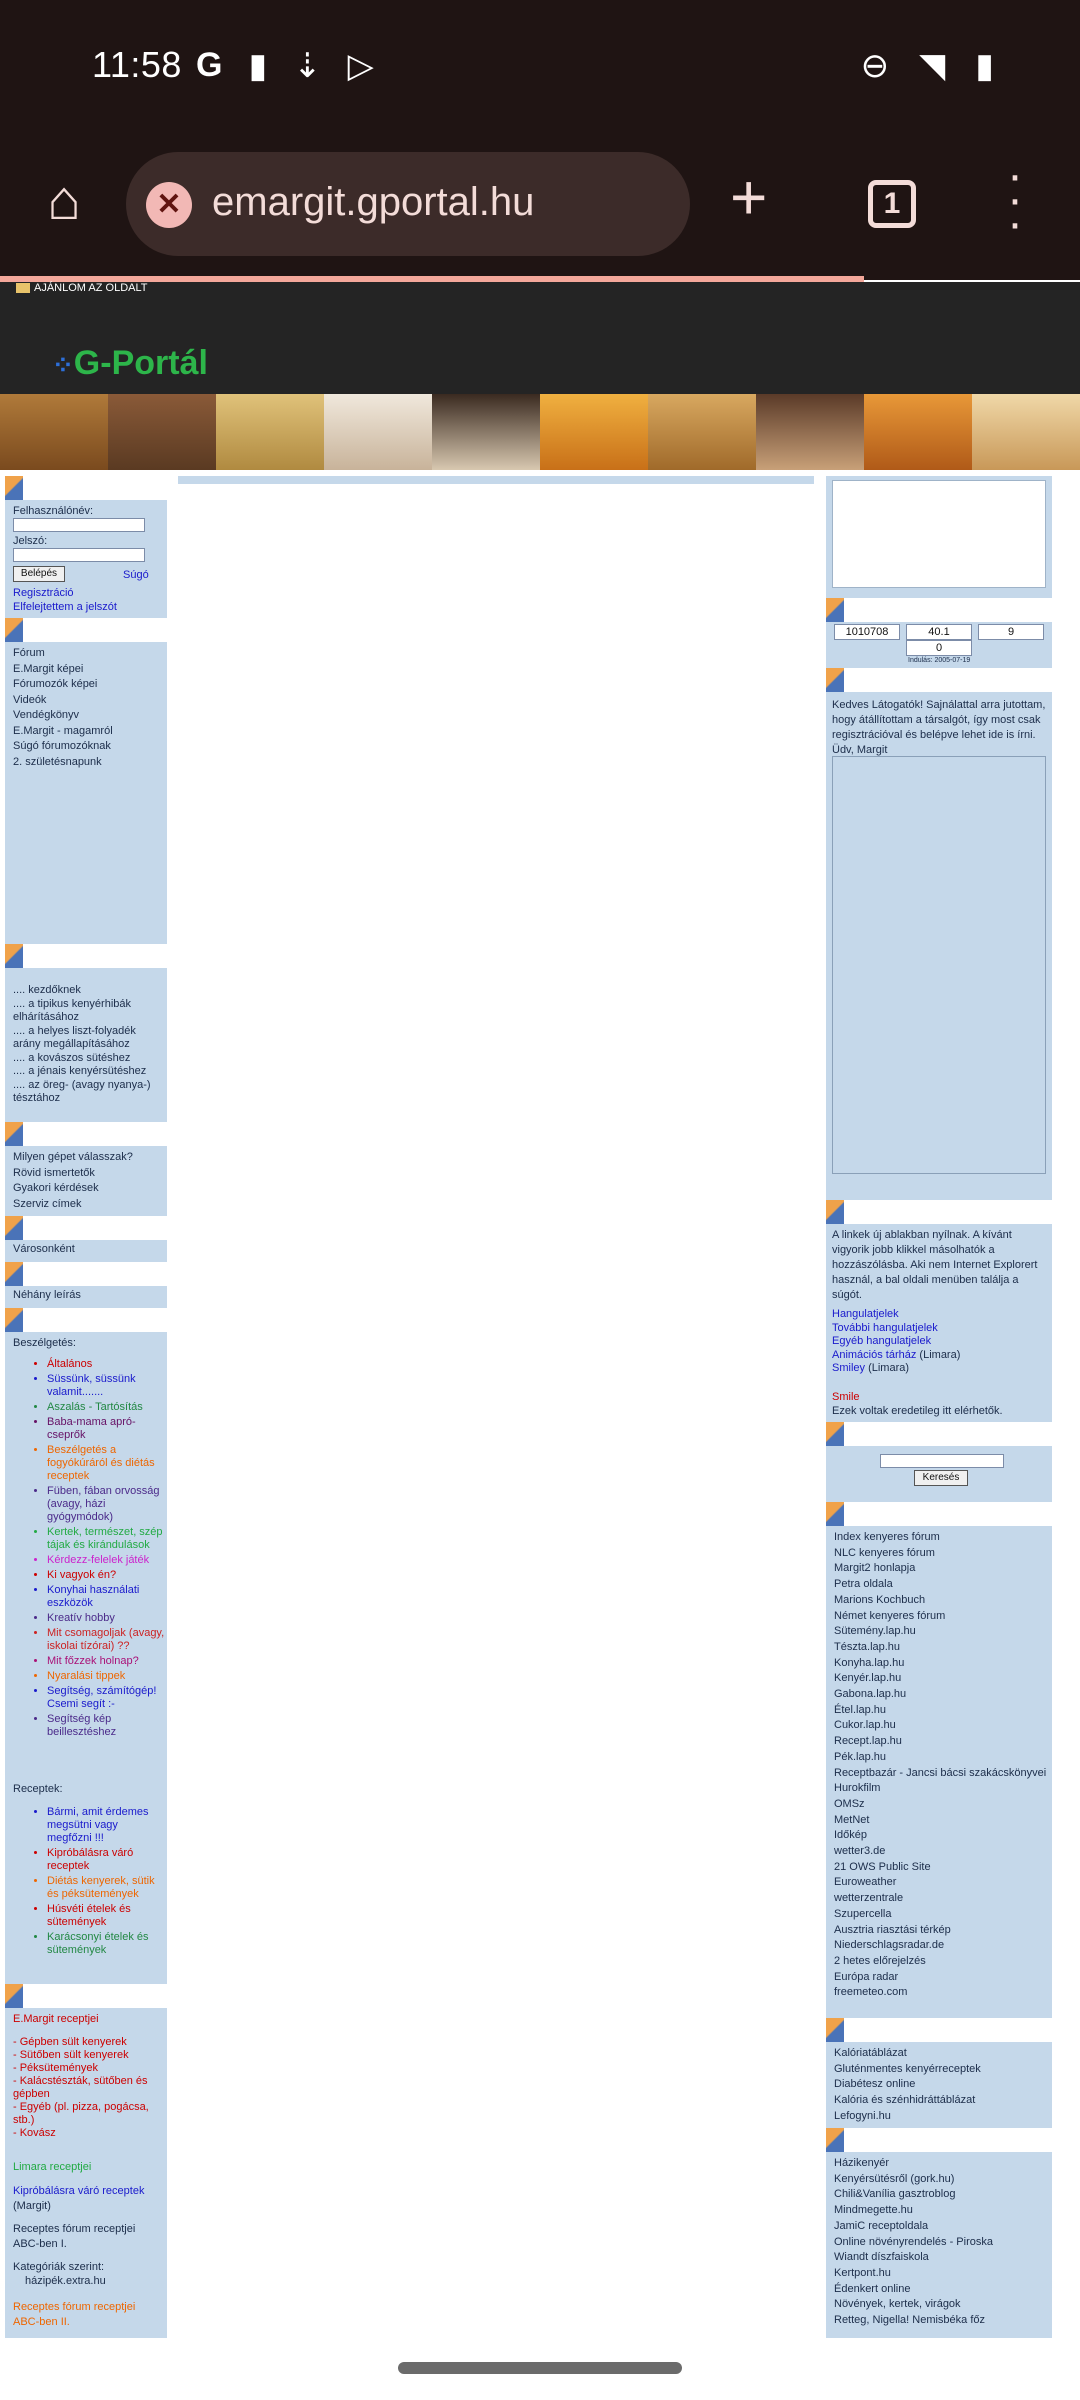  What do you see at coordinates (941, 1617) in the screenshot?
I see `web-link: Német kenyeres fórum` at bounding box center [941, 1617].